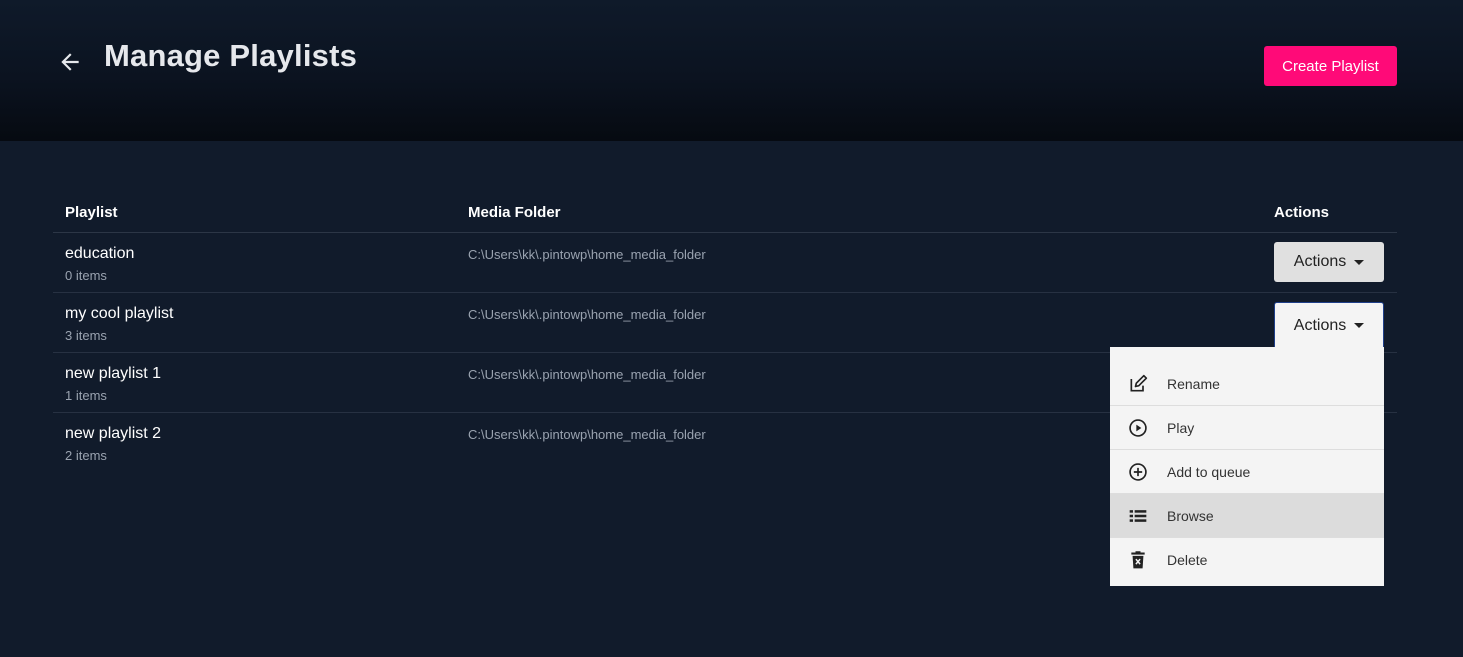 This screenshot has height=657, width=1463. Describe the element at coordinates (86, 335) in the screenshot. I see `playlist-item-count: 3 items` at that location.